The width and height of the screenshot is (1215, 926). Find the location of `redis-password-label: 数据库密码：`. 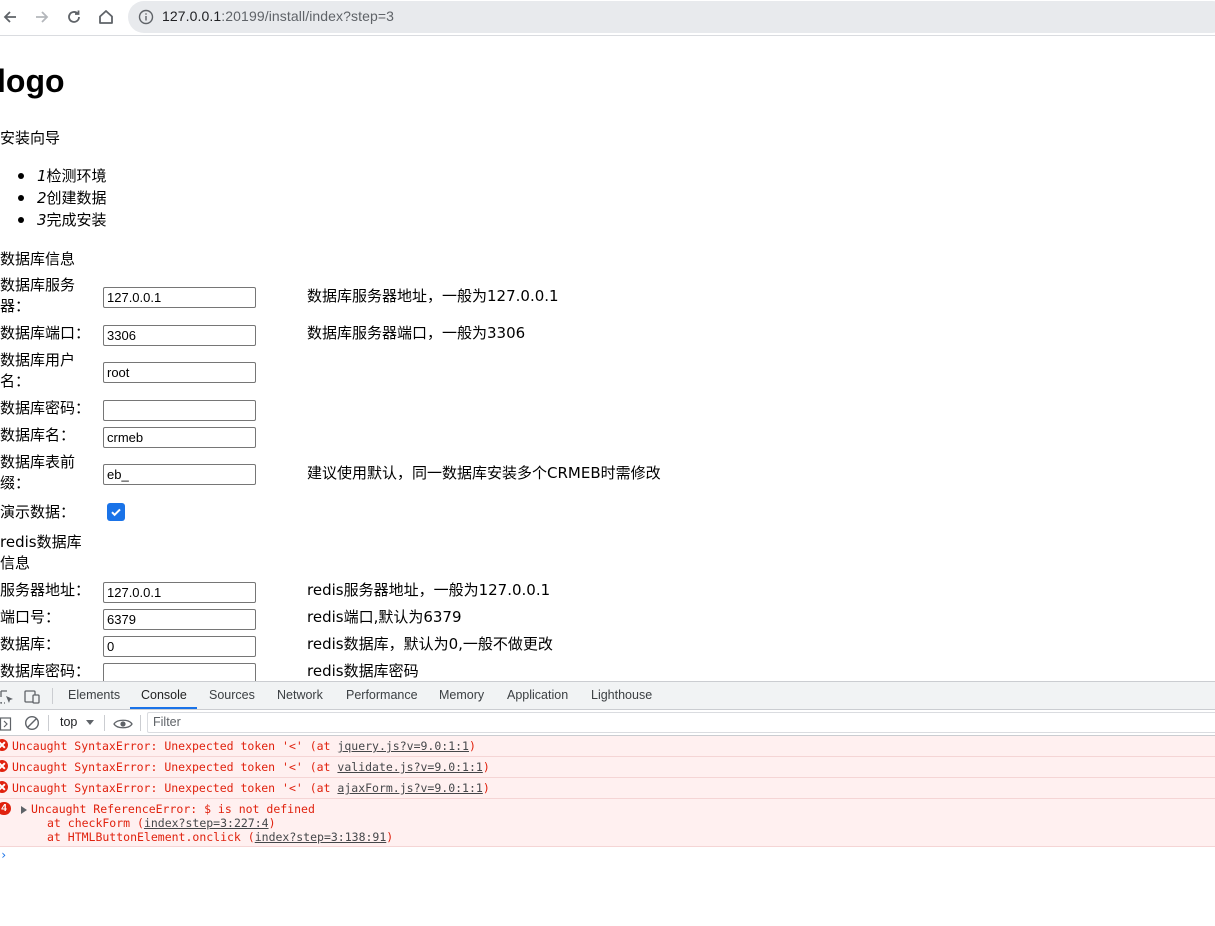

redis-password-label: 数据库密码： is located at coordinates (45, 671).